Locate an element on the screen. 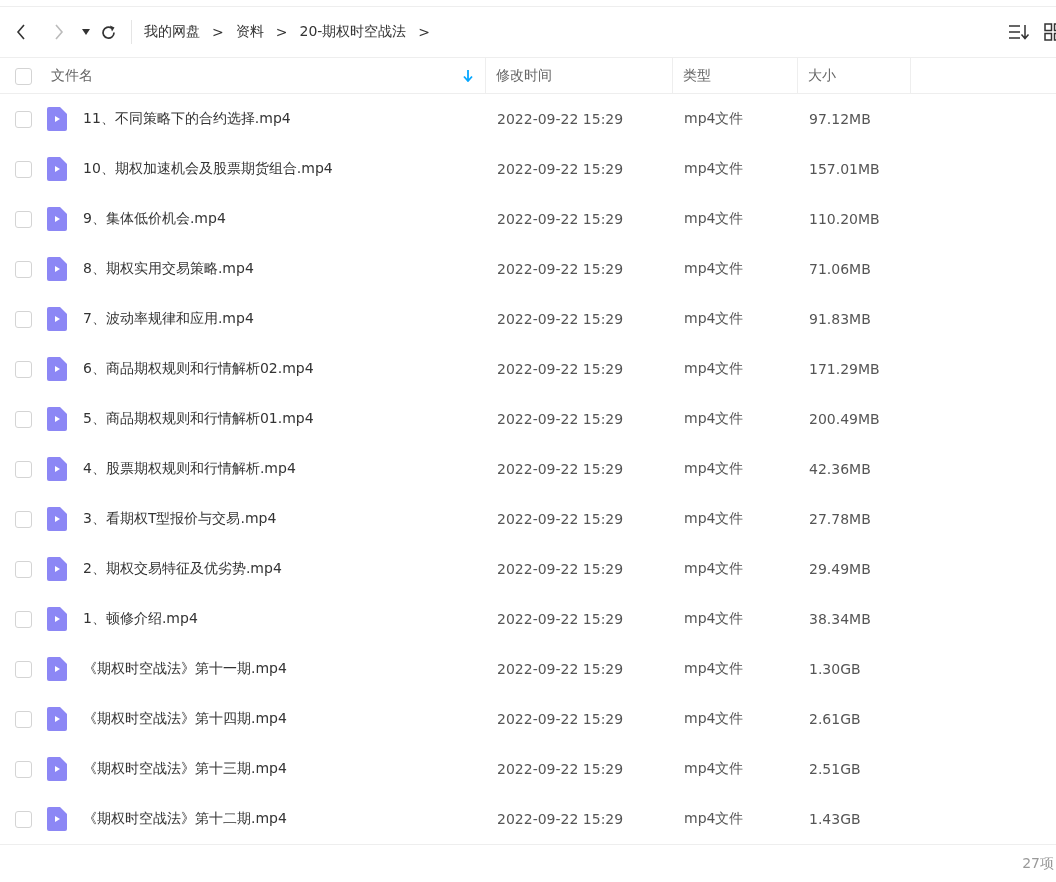 This screenshot has width=1056, height=882. column-header: 类型 is located at coordinates (735, 76).